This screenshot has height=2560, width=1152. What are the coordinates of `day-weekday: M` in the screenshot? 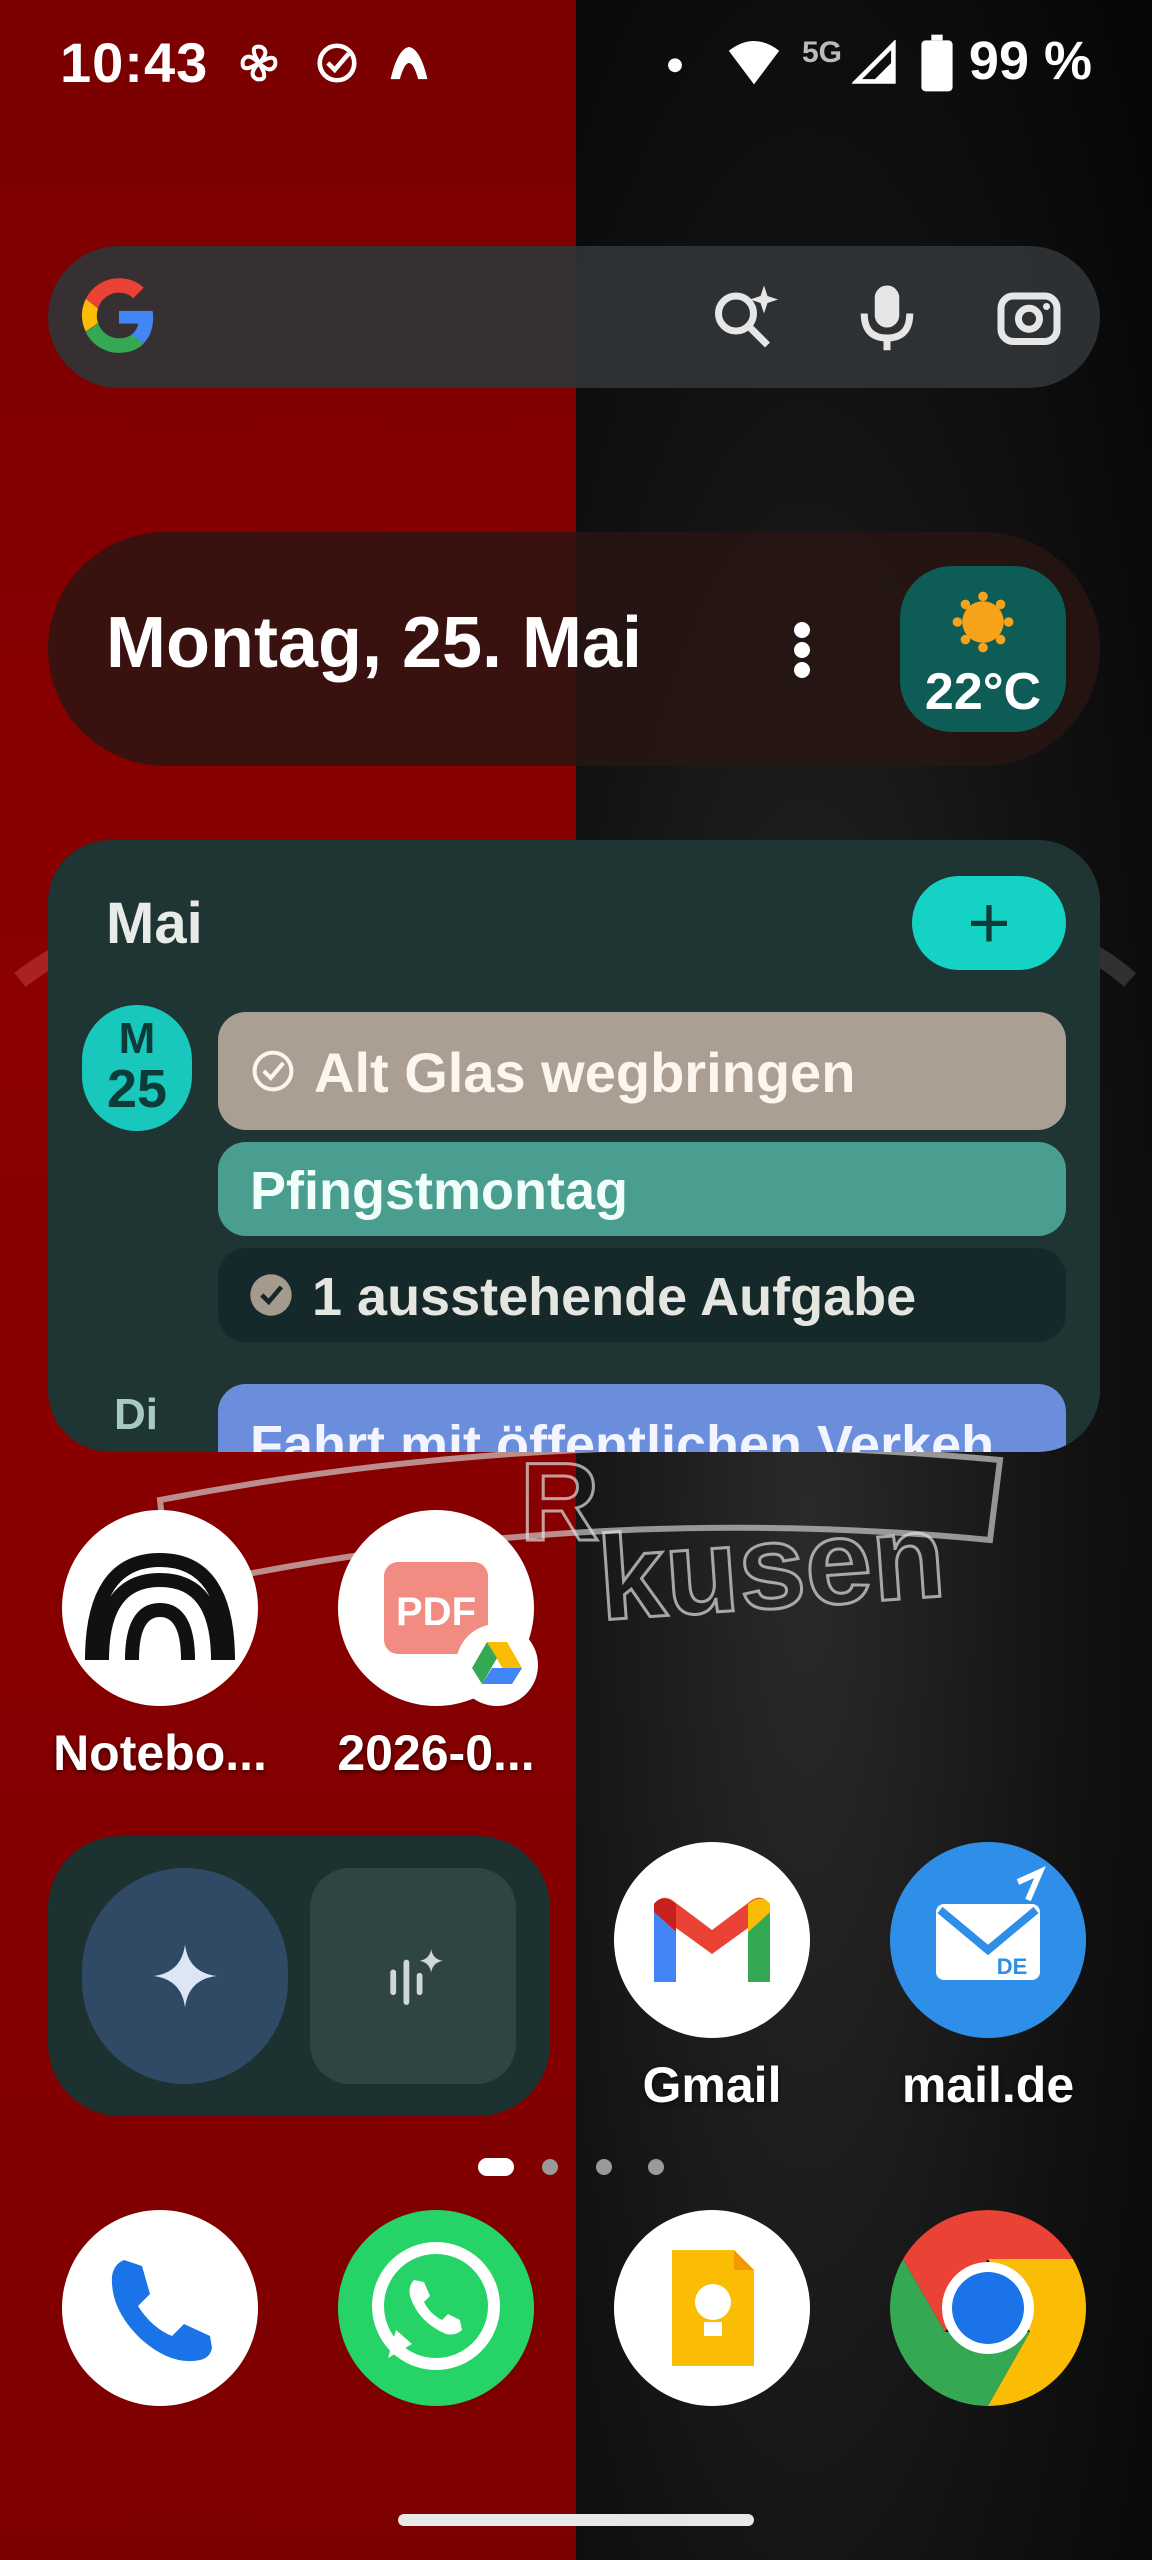 It's located at (137, 1038).